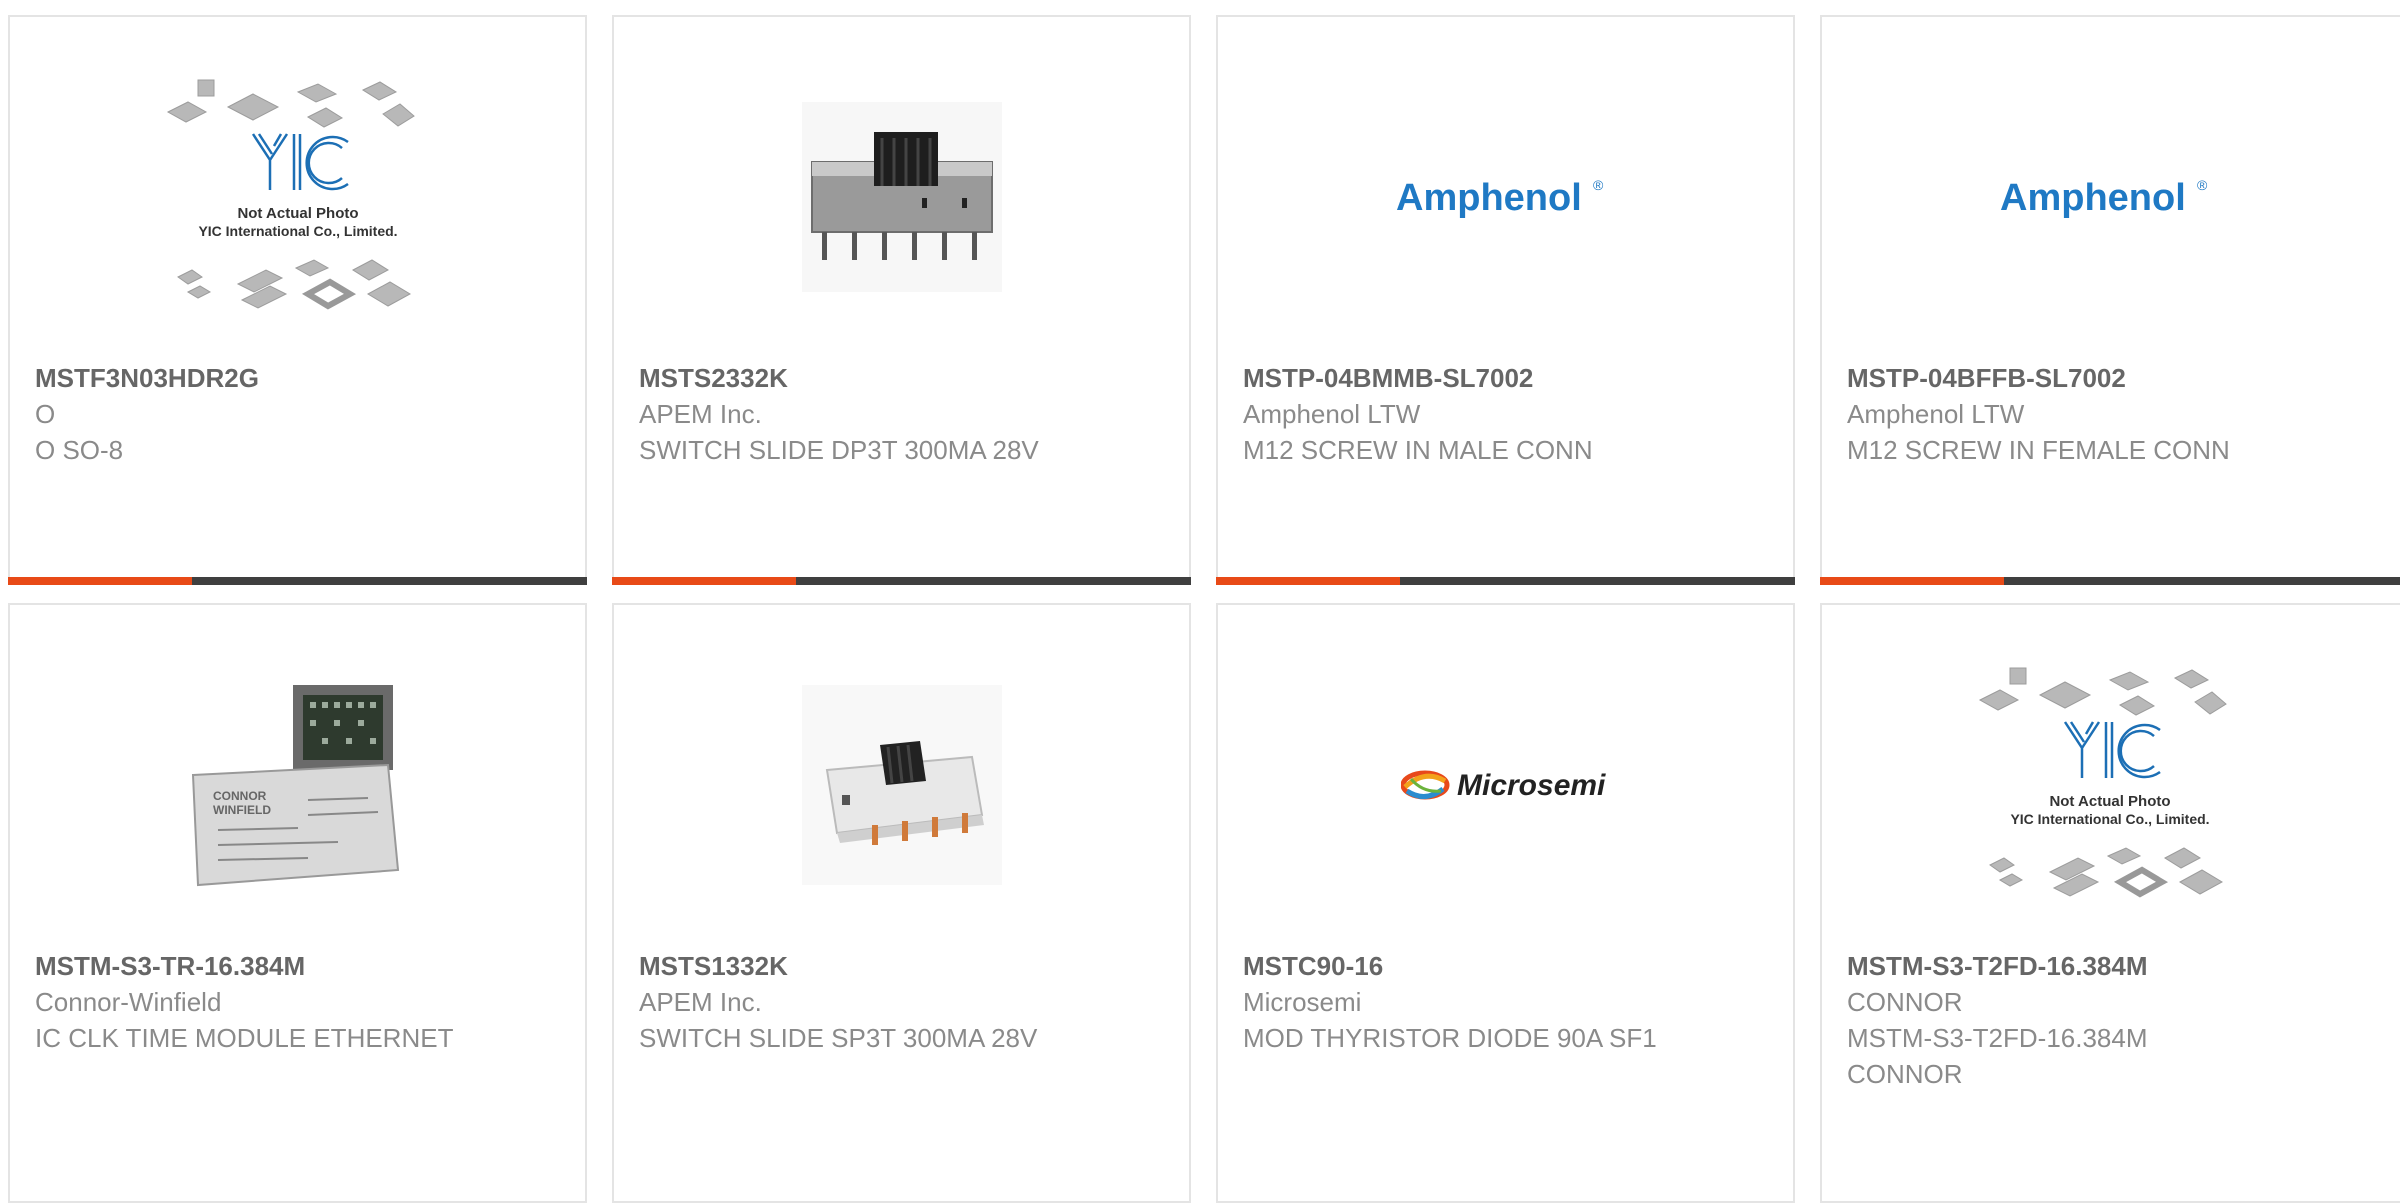 This screenshot has height=1203, width=2400. What do you see at coordinates (2122, 966) in the screenshot?
I see `part-number: MSTM-S3-T2FD-16.384M` at bounding box center [2122, 966].